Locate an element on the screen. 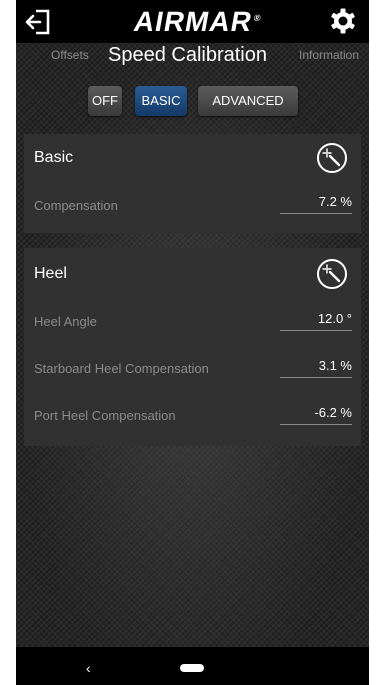  home-pill is located at coordinates (192, 668).